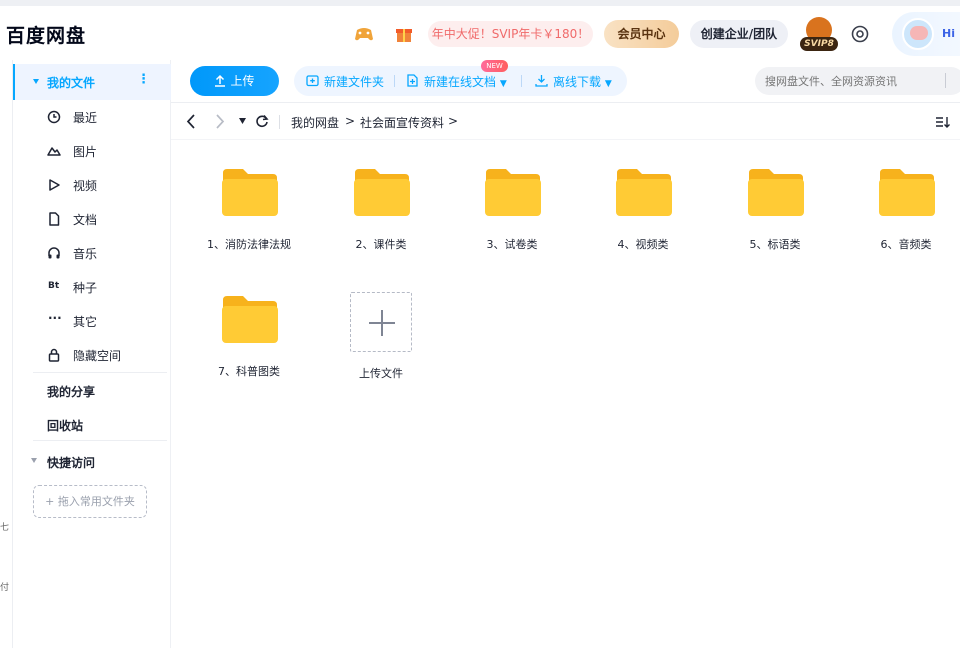 This screenshot has height=648, width=960. Describe the element at coordinates (54, 219) in the screenshot. I see `document-icon` at that location.